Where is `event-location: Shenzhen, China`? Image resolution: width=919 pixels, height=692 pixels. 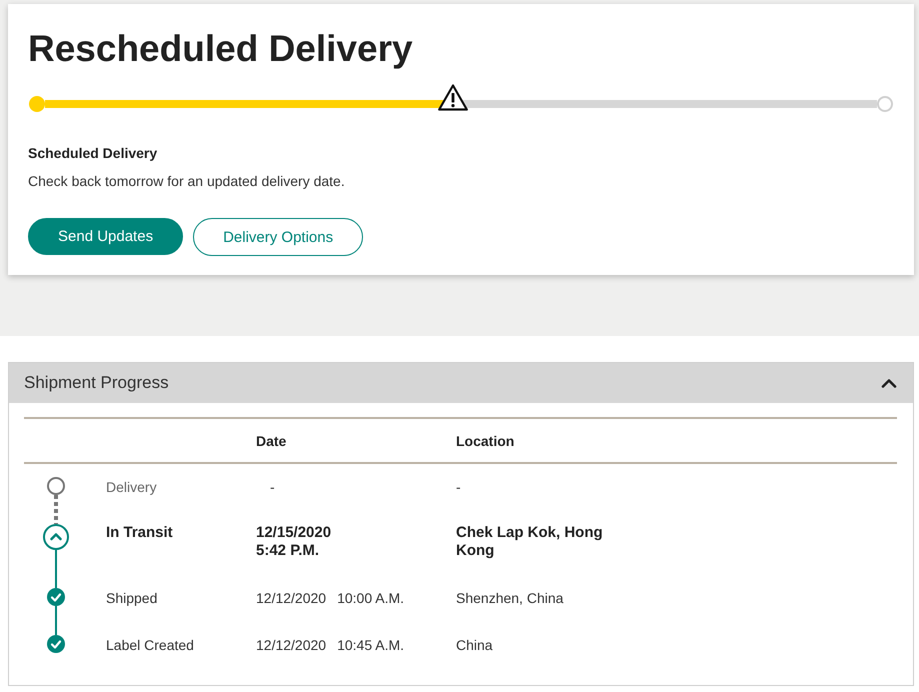
event-location: Shenzhen, China is located at coordinates (510, 598).